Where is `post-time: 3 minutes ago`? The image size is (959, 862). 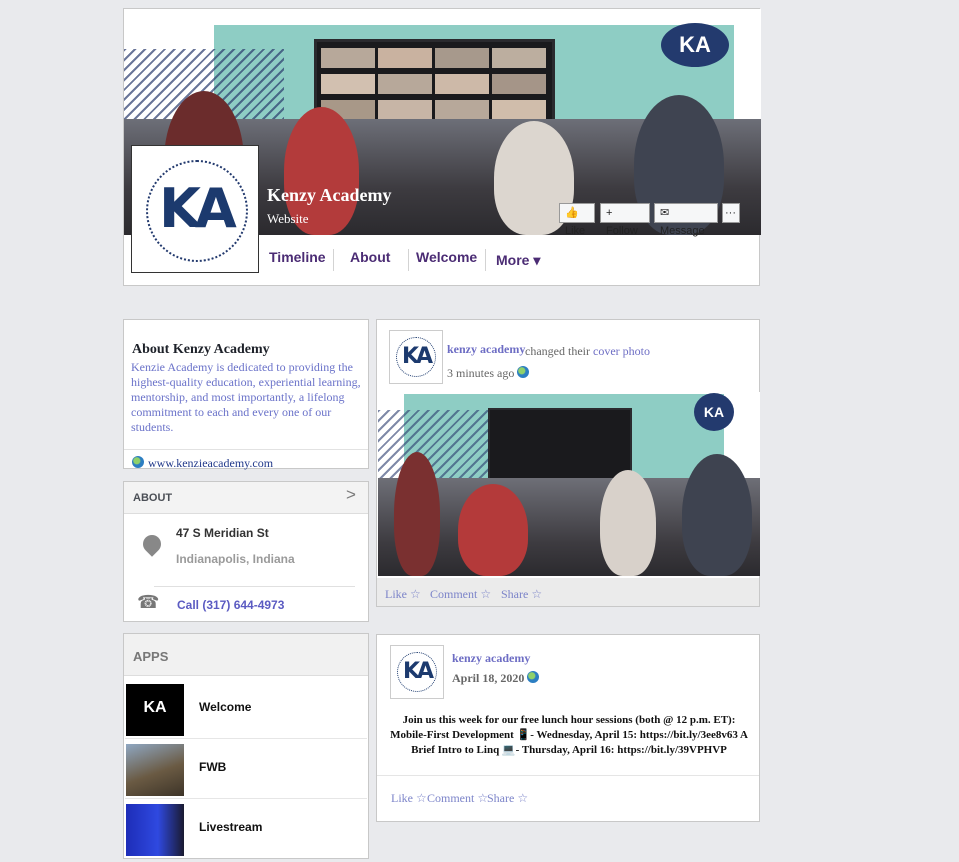
post-time: 3 minutes ago is located at coordinates (480, 373).